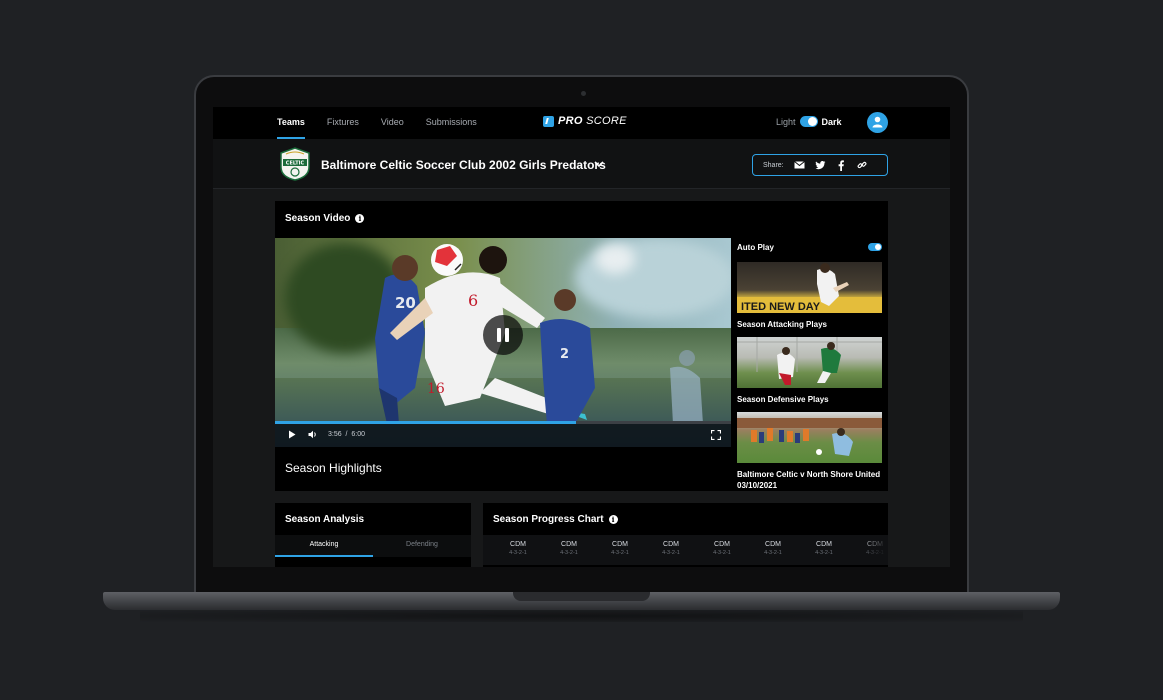 Image resolution: width=1163 pixels, height=700 pixels. What do you see at coordinates (862, 165) in the screenshot?
I see `link-icon` at bounding box center [862, 165].